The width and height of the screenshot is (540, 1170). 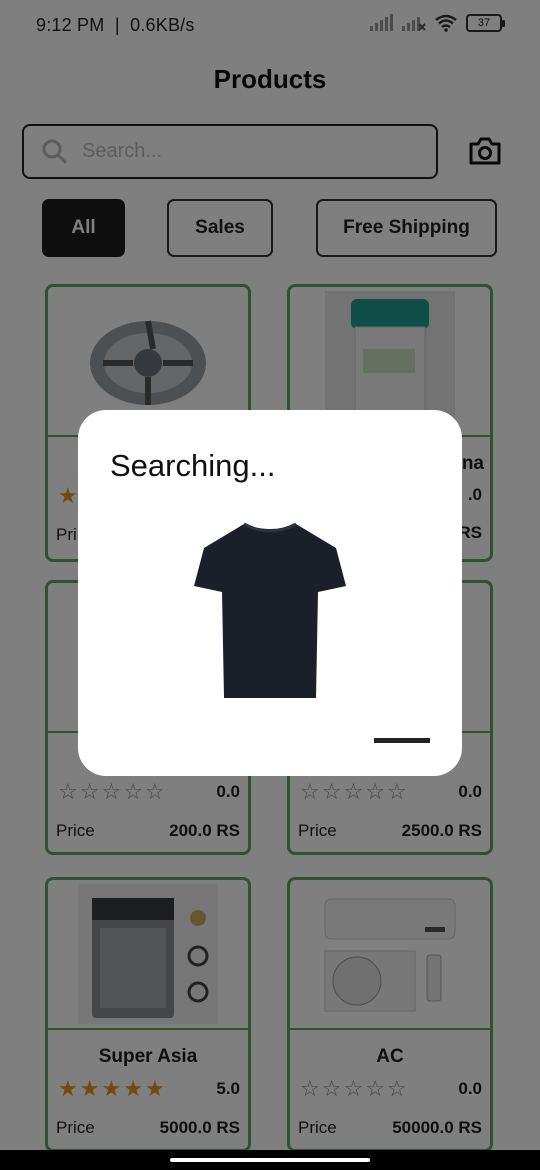 I want to click on tshirt-image, so click(x=270, y=610).